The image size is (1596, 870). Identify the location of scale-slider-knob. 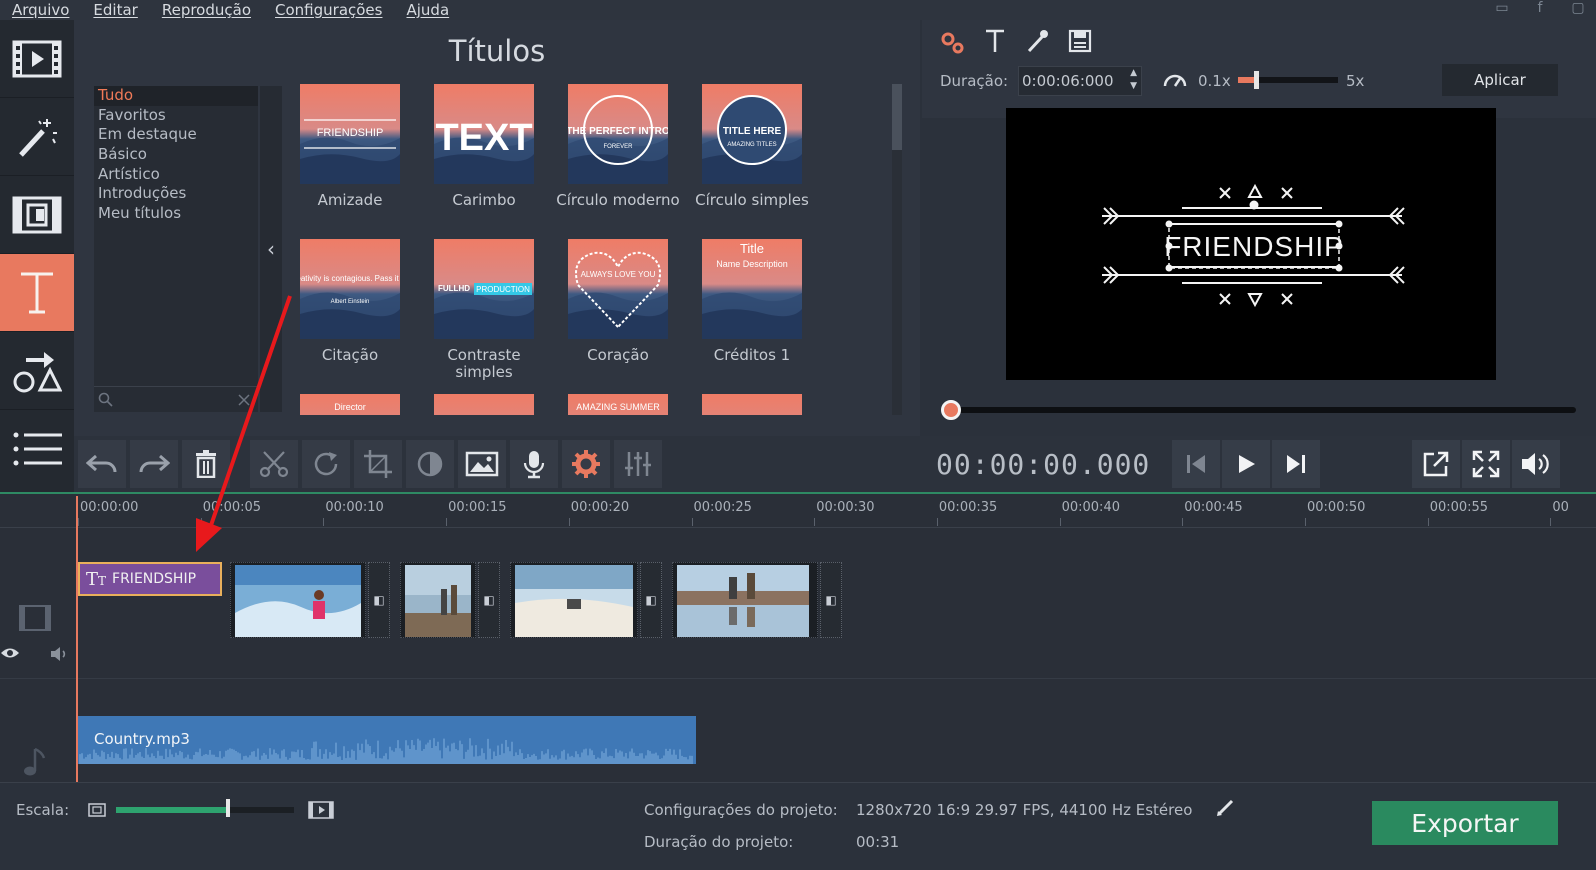
(228, 808).